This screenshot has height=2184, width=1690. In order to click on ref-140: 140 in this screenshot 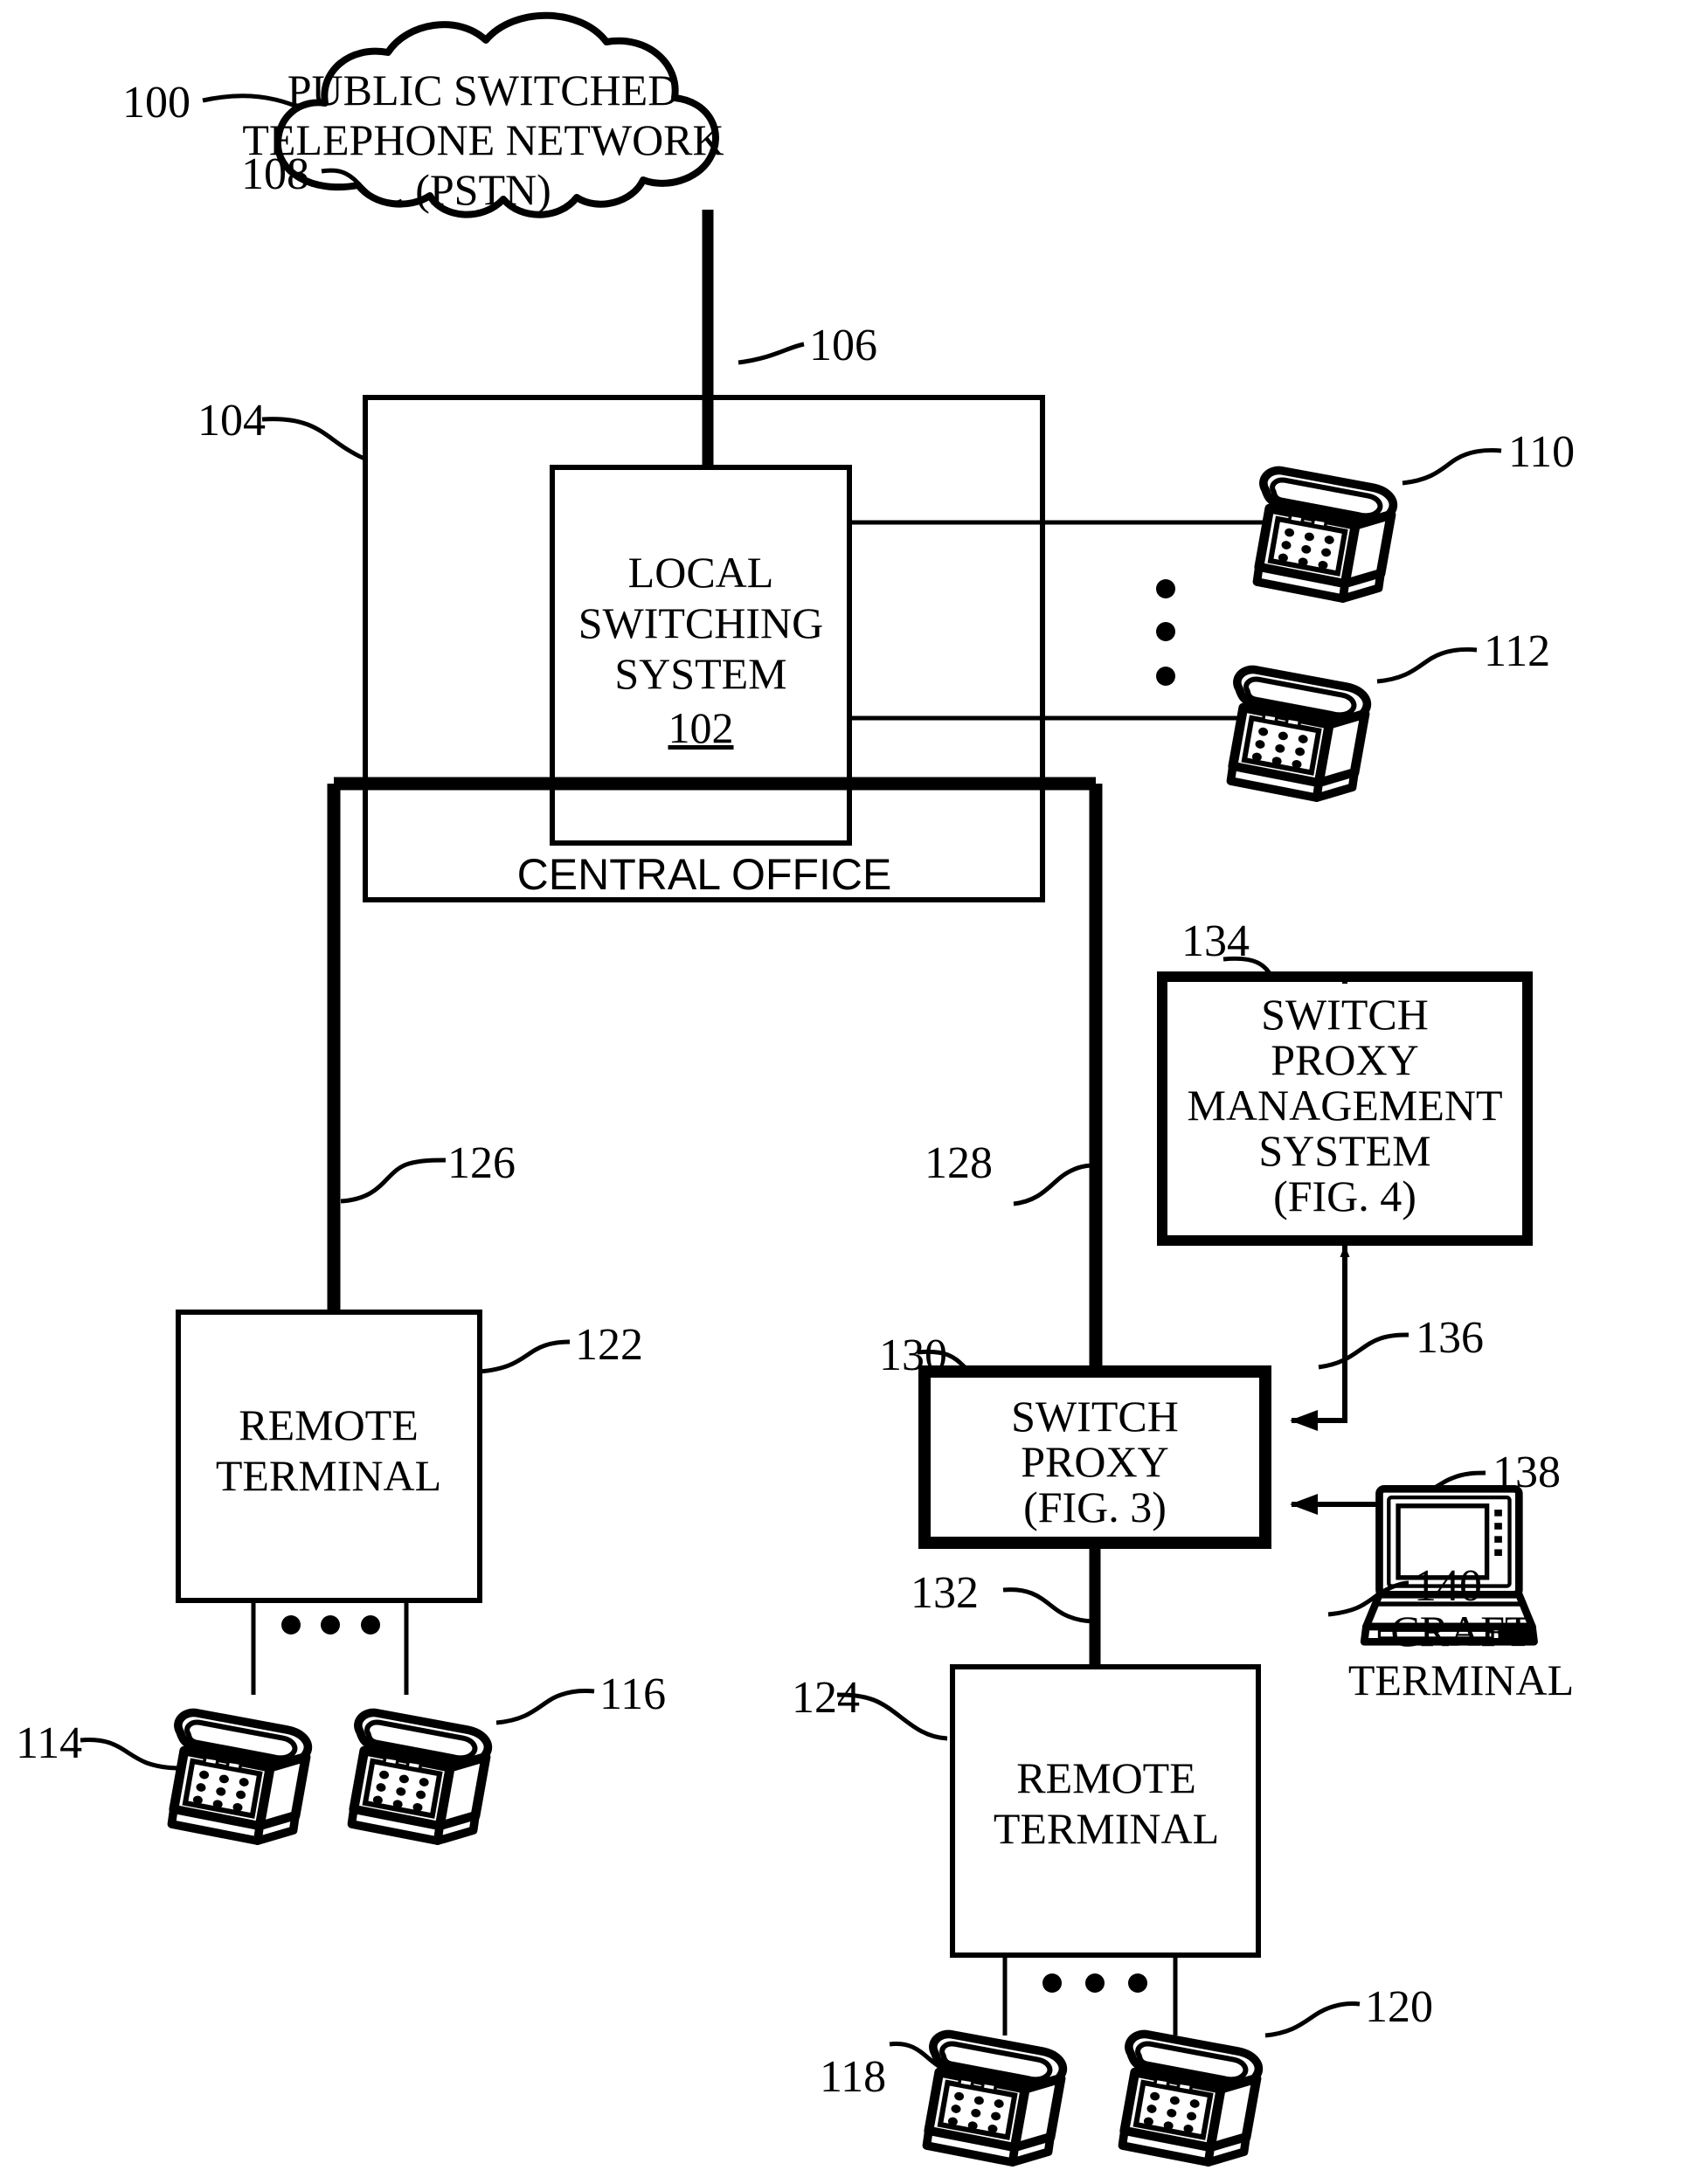, I will do `click(1448, 1586)`.